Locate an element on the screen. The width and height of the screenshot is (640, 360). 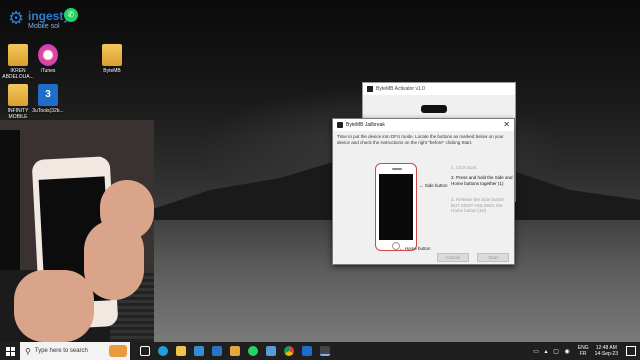
mail-icon is located at coordinates (217, 351).